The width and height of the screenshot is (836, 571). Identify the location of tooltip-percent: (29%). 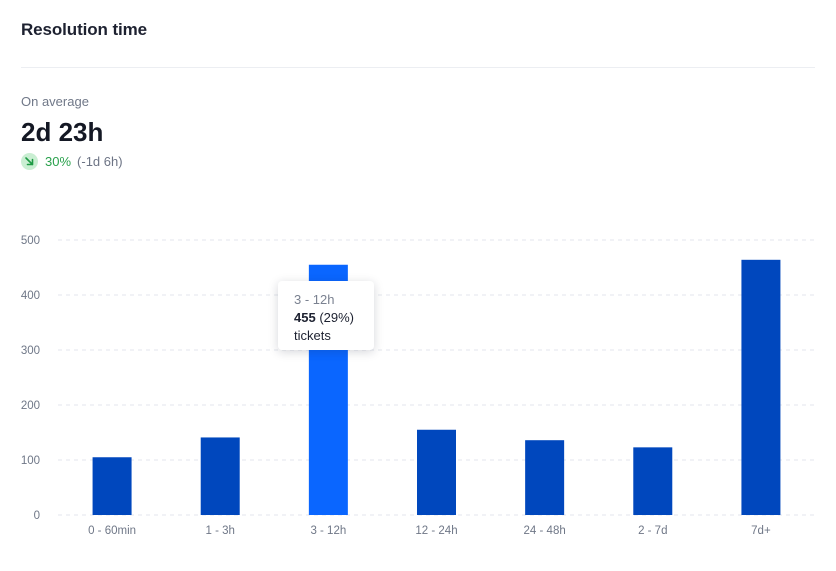
(337, 317).